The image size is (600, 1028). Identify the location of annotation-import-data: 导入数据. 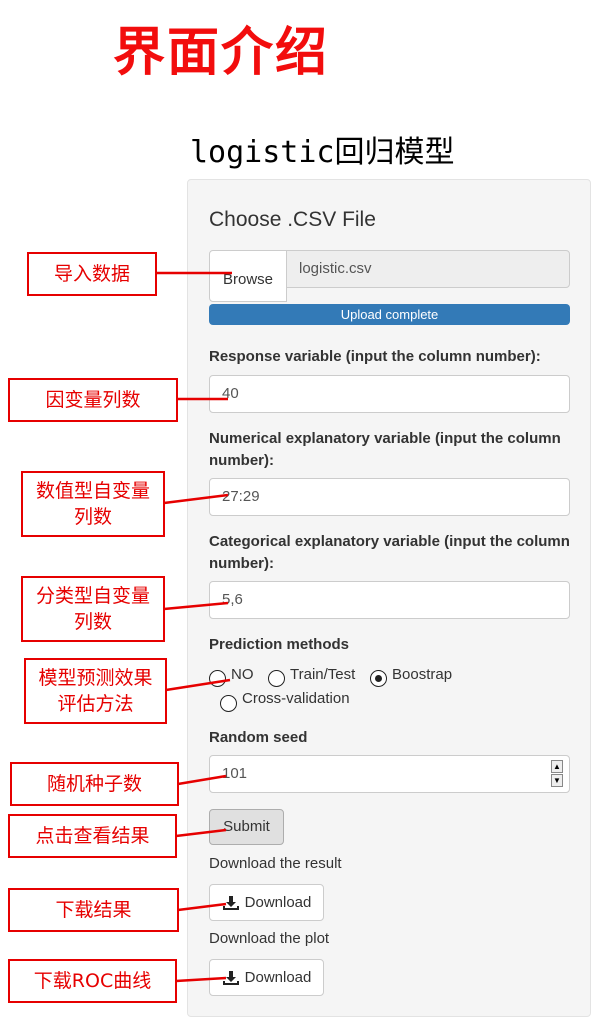
(92, 274).